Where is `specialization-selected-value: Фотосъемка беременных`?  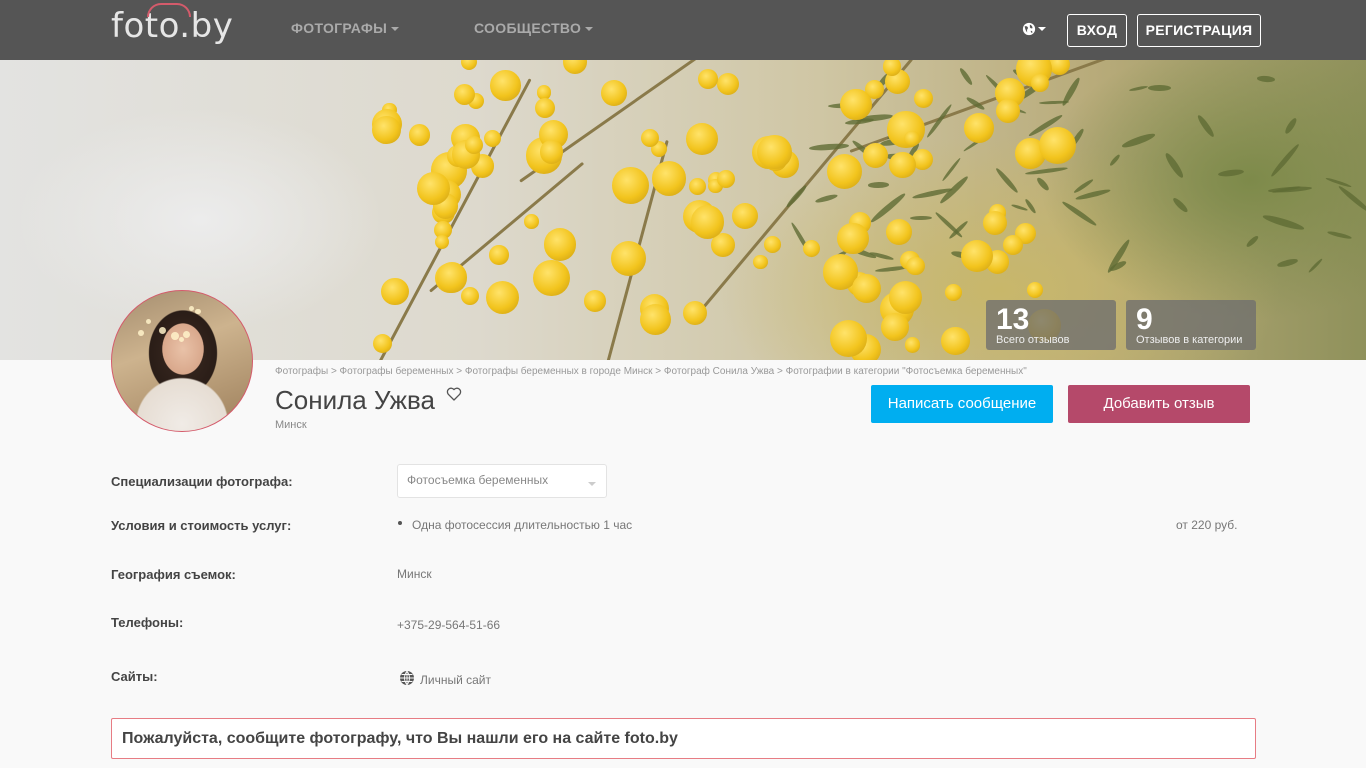 specialization-selected-value: Фотосъемка беременных is located at coordinates (478, 480).